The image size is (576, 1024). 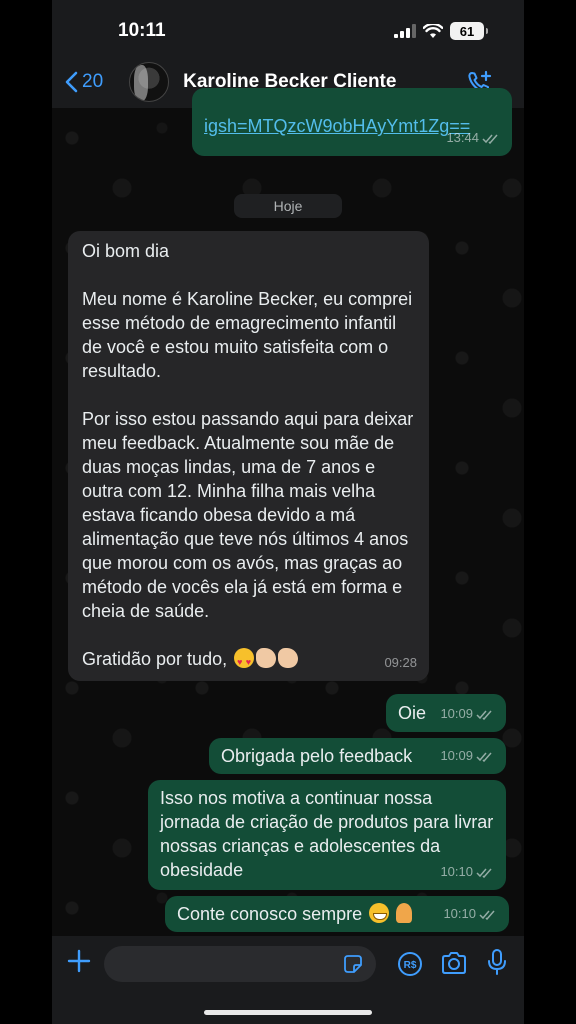 What do you see at coordinates (288, 28) in the screenshot?
I see `status-bar: 10:11 61` at bounding box center [288, 28].